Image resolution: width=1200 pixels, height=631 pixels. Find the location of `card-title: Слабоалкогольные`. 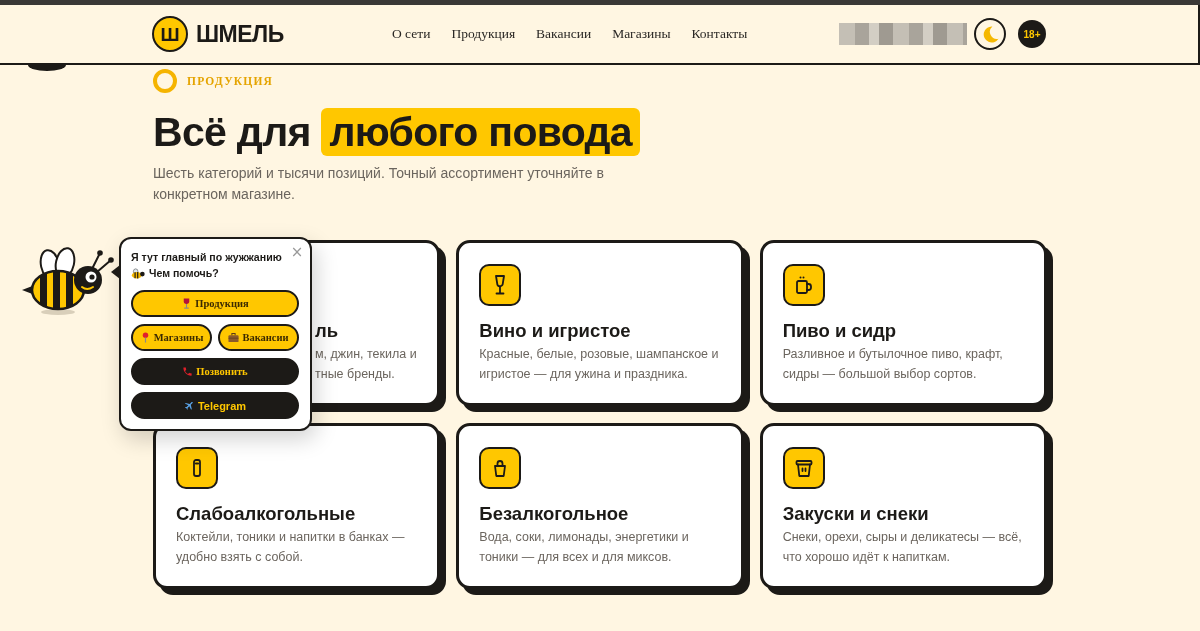

card-title: Слабоалкогольные is located at coordinates (266, 514).